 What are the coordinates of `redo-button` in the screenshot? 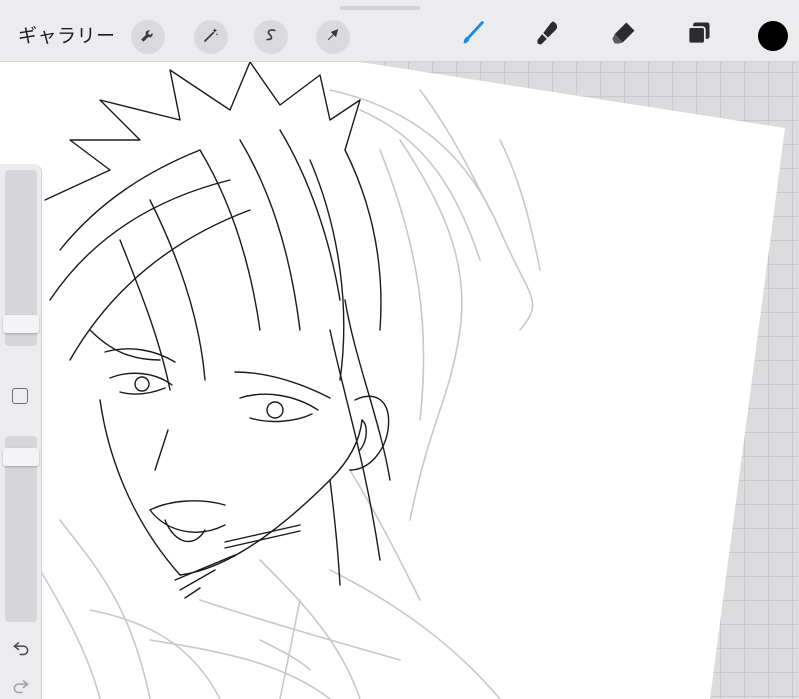 It's located at (21, 687).